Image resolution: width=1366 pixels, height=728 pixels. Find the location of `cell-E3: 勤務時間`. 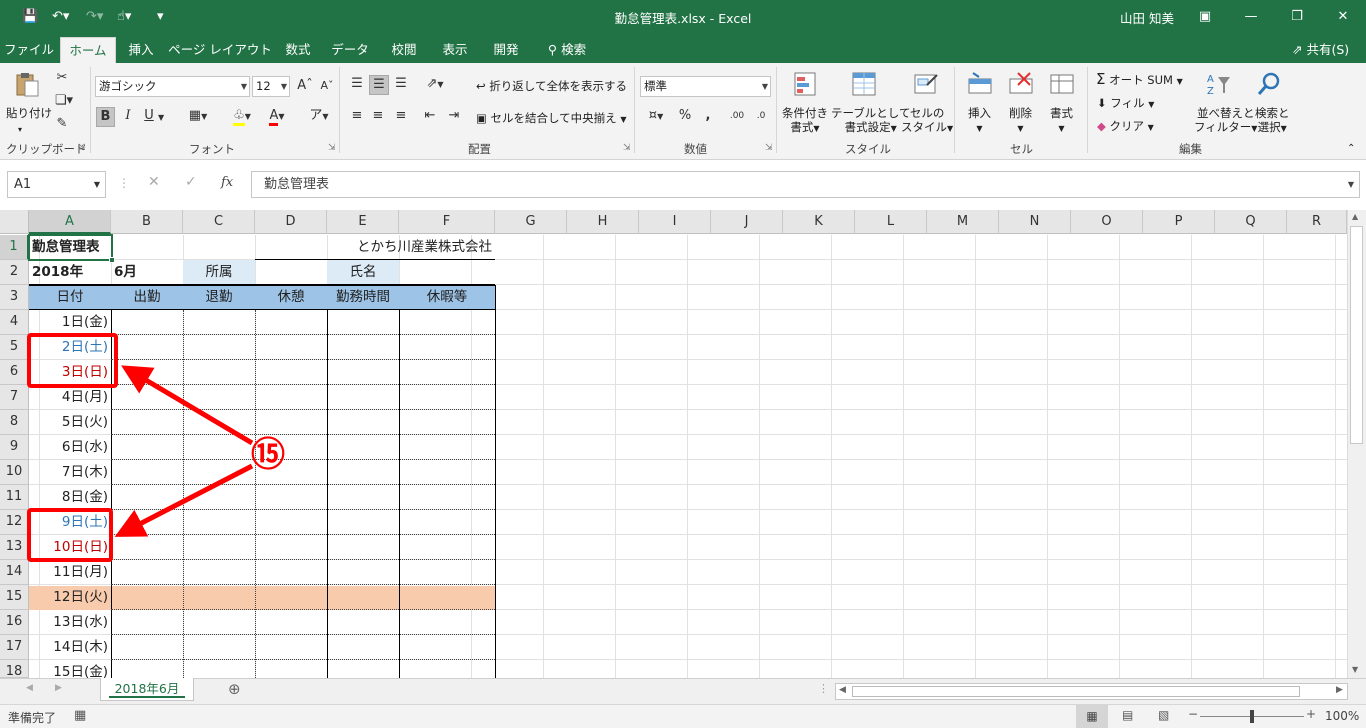

cell-E3: 勤務時間 is located at coordinates (363, 297).